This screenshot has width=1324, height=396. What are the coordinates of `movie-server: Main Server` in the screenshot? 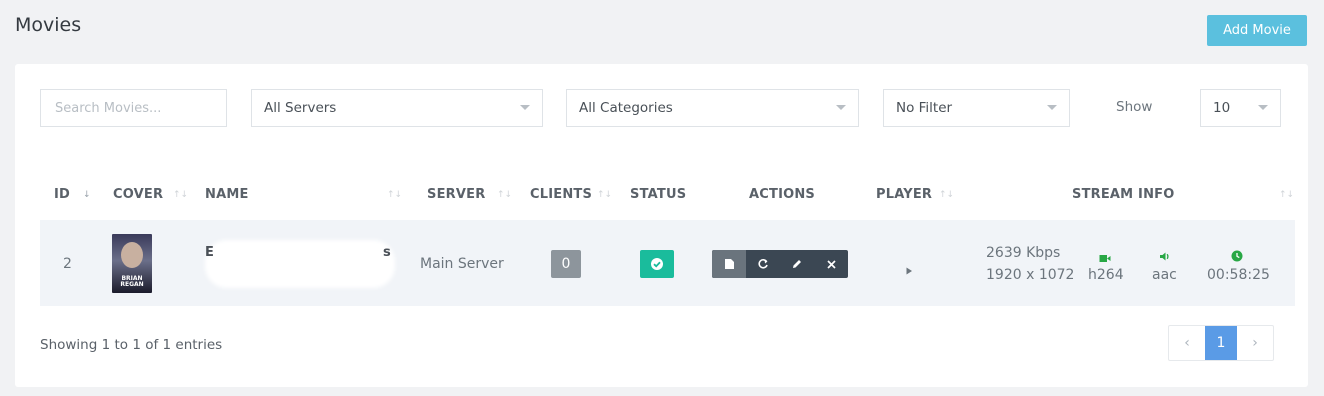 It's located at (462, 264).